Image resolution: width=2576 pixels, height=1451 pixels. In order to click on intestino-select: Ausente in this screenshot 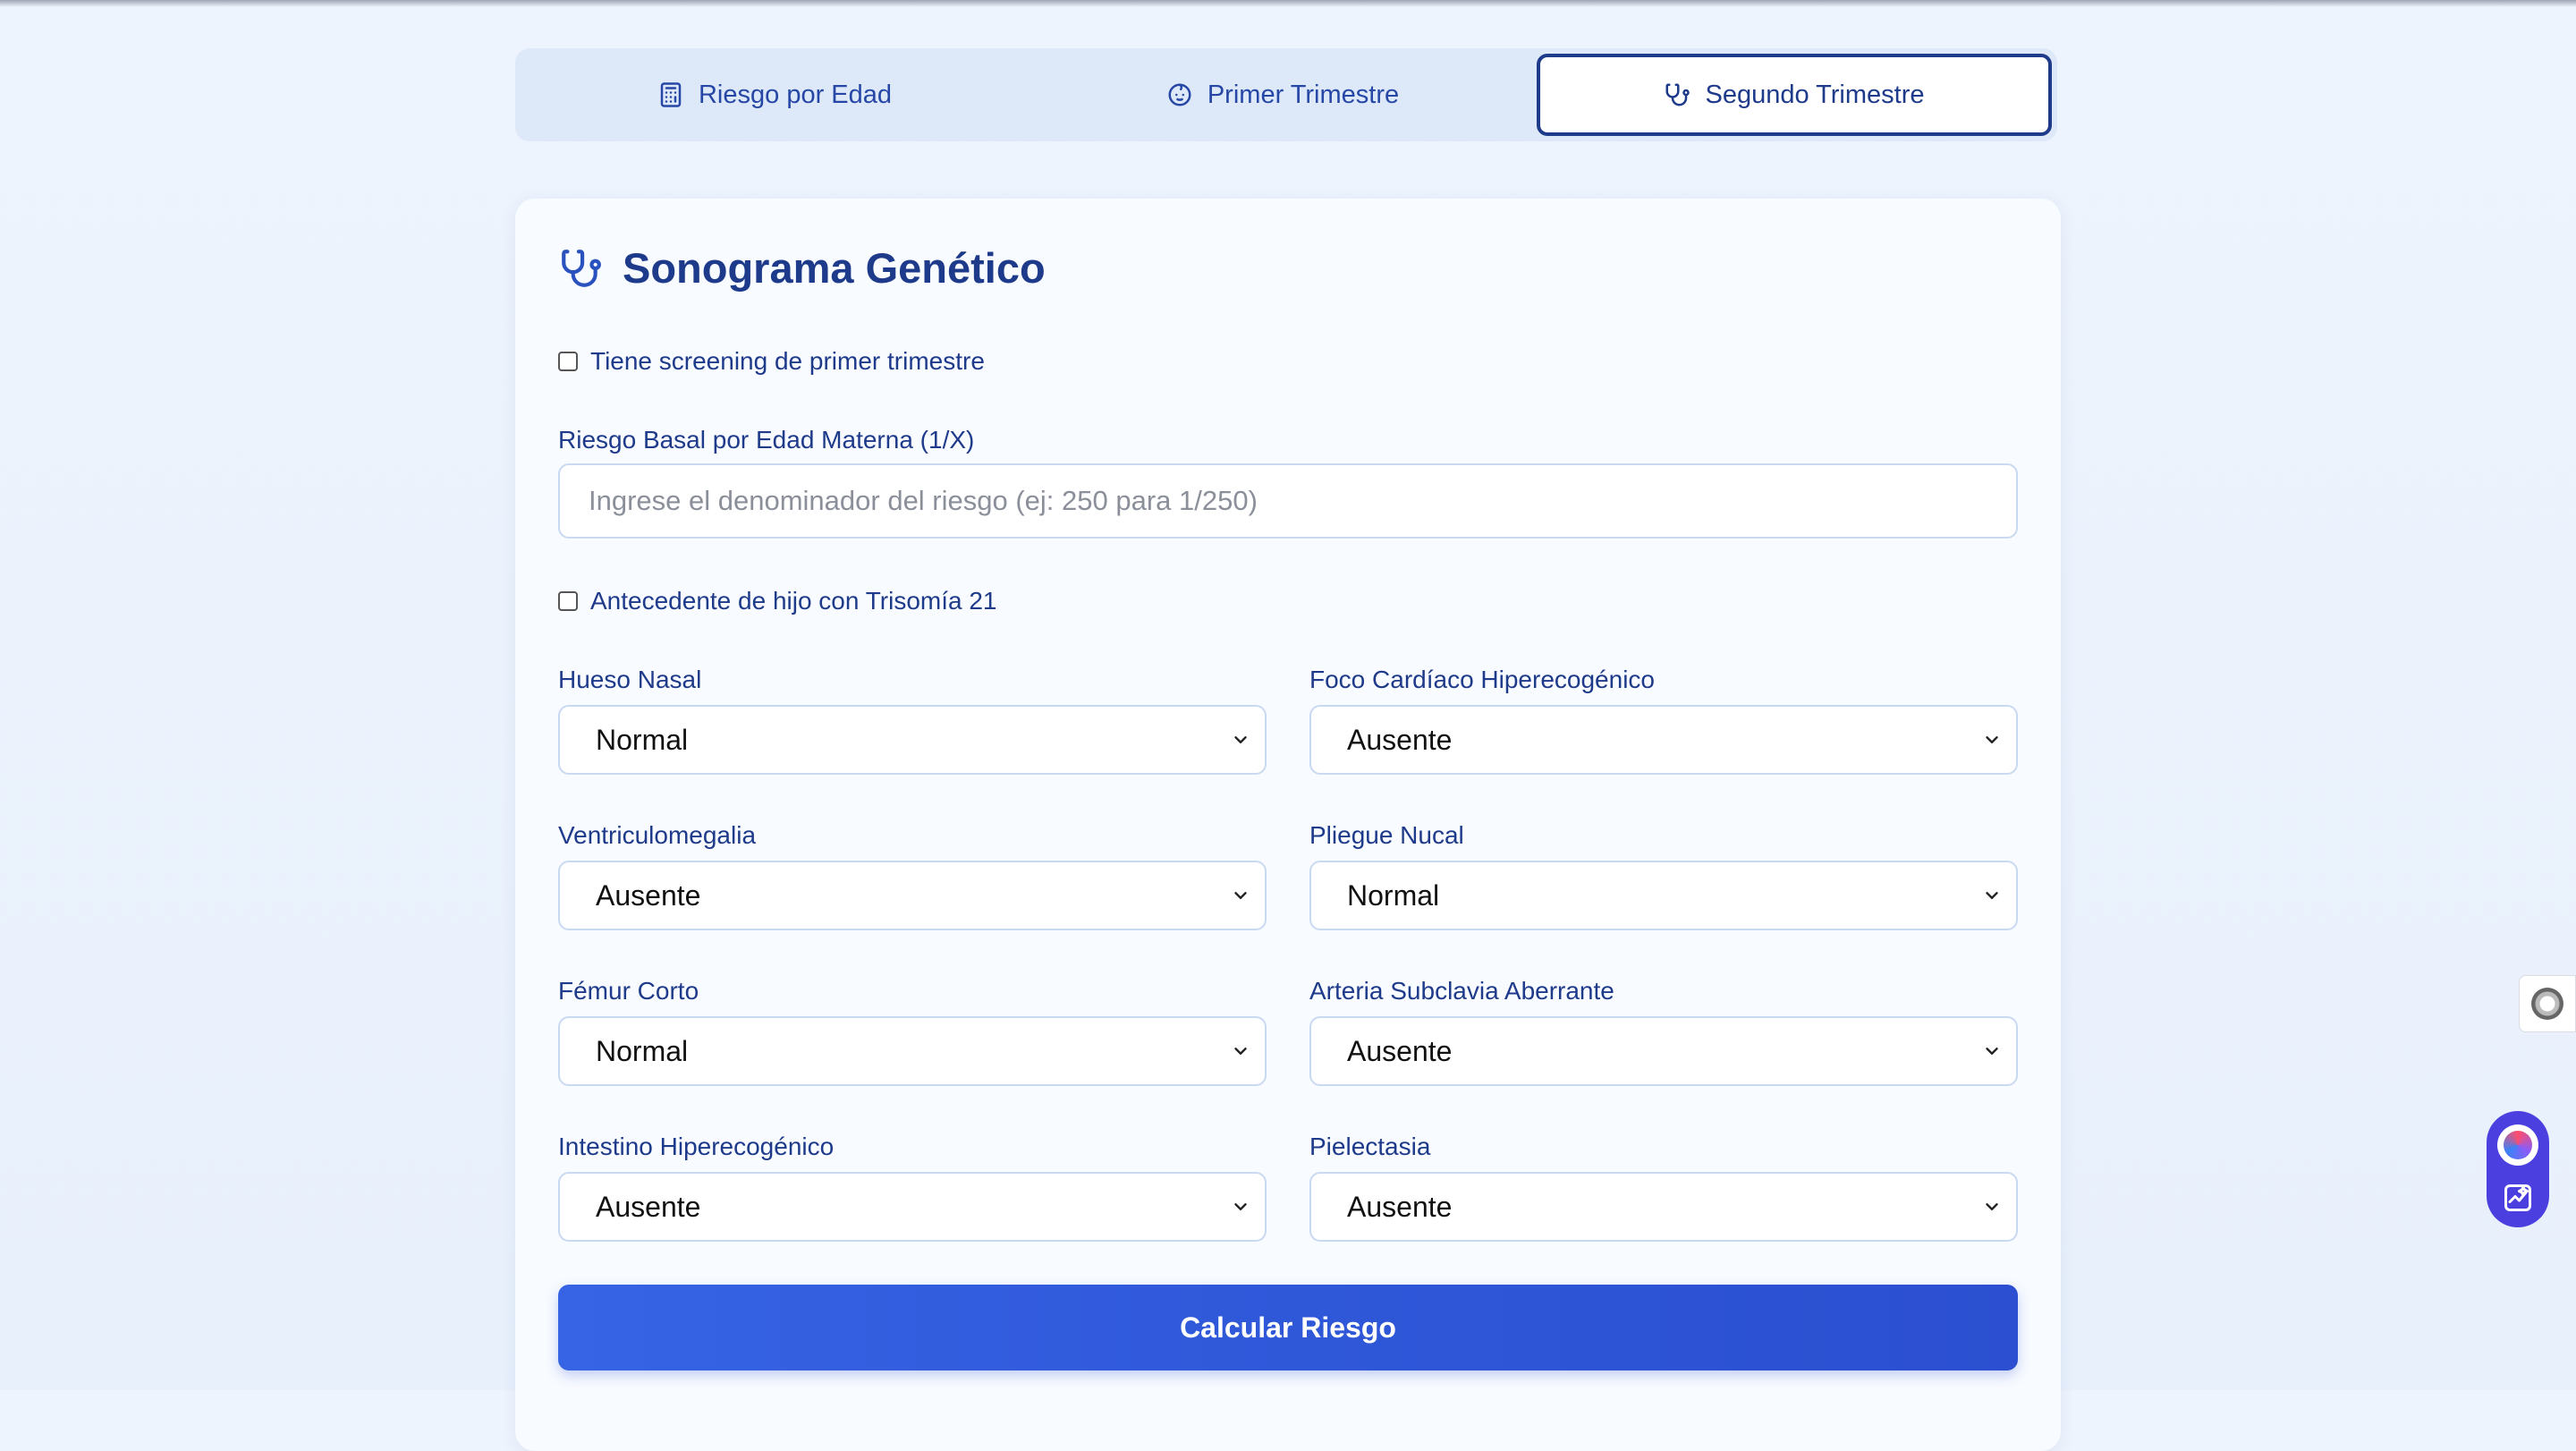, I will do `click(912, 1207)`.